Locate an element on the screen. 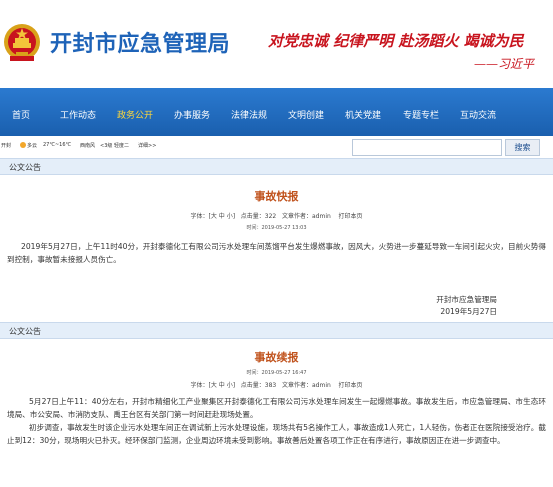 The height and width of the screenshot is (487, 553). article-meta: 字体：[大 中 小] 点击量：383 文章作者：admin 打印本页 is located at coordinates (276, 384).